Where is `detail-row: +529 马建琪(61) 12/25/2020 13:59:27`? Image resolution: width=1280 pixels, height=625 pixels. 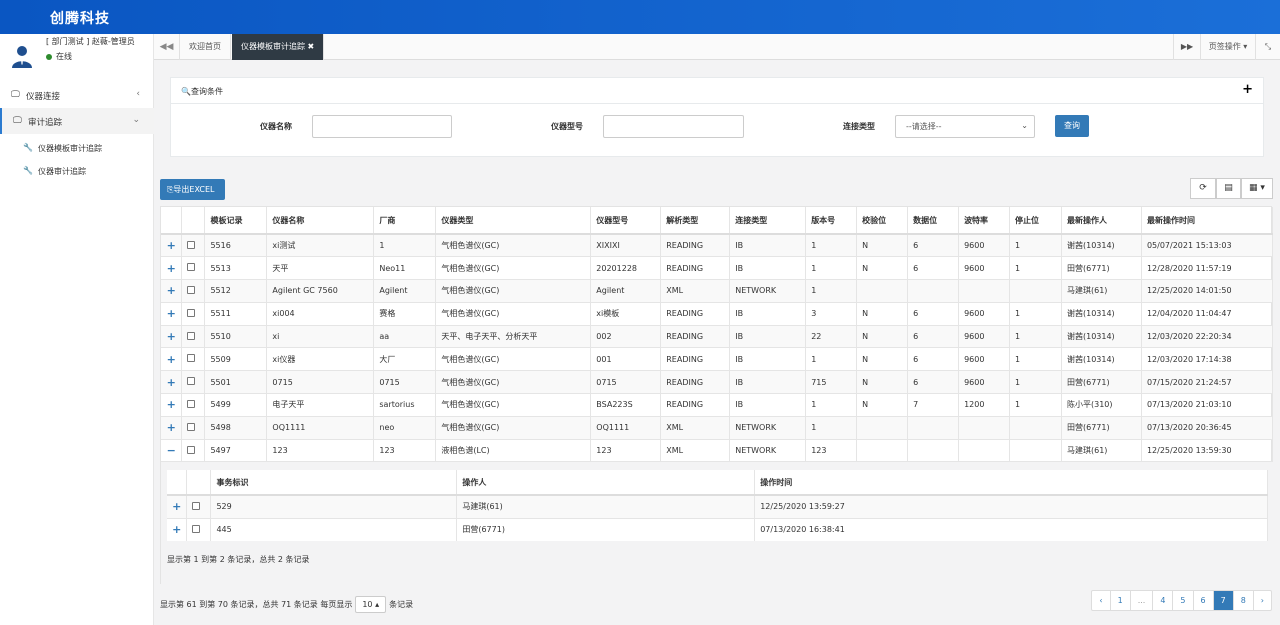
detail-row: +529 马建琪(61) 12/25/2020 13:59:27 is located at coordinates (717, 506).